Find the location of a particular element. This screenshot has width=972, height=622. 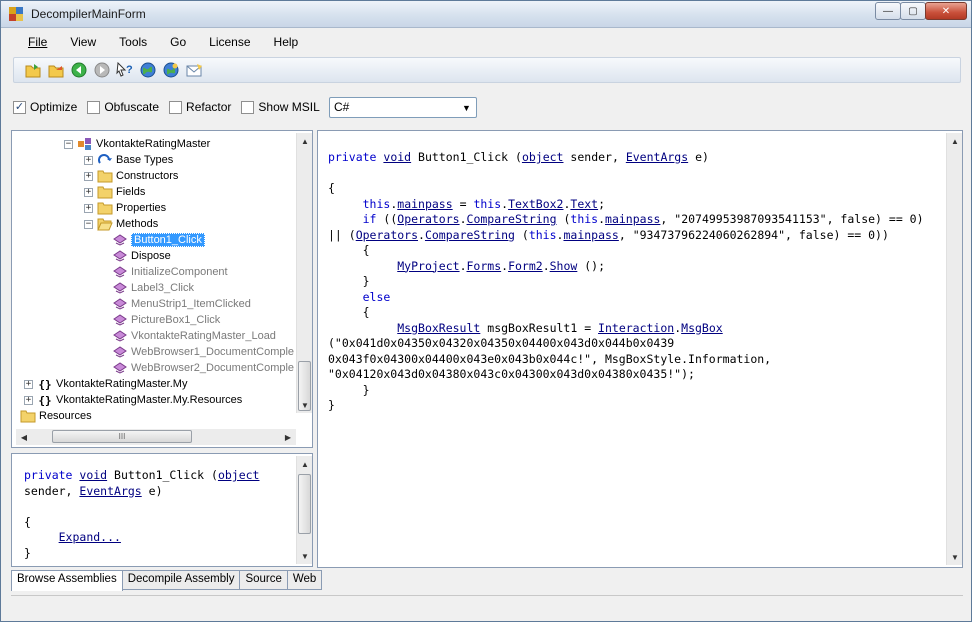

close-button: ✕ is located at coordinates (946, 11).